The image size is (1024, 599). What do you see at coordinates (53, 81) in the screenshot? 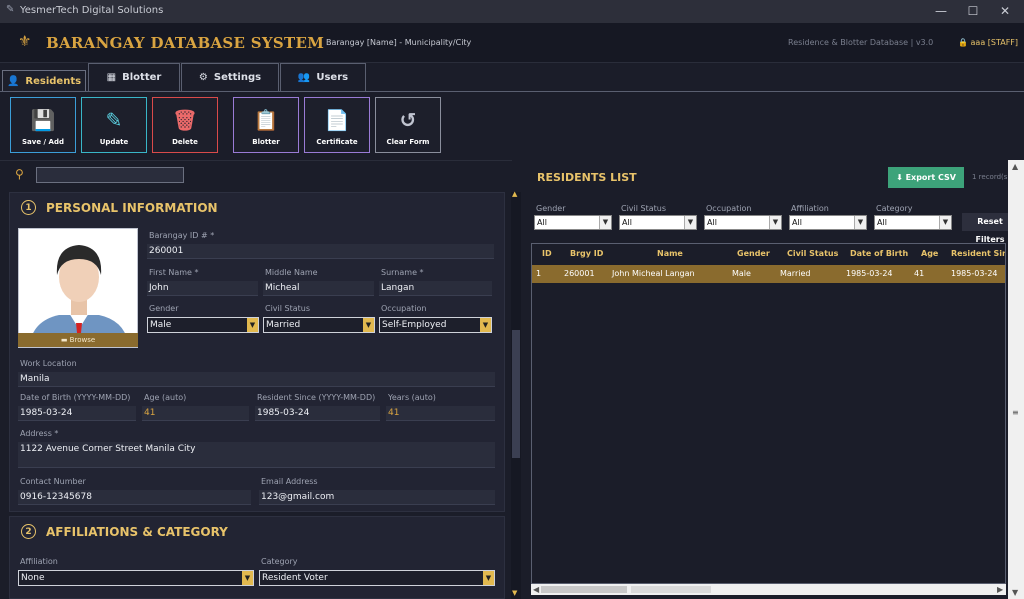
I see `tab-label: Residents` at bounding box center [53, 81].